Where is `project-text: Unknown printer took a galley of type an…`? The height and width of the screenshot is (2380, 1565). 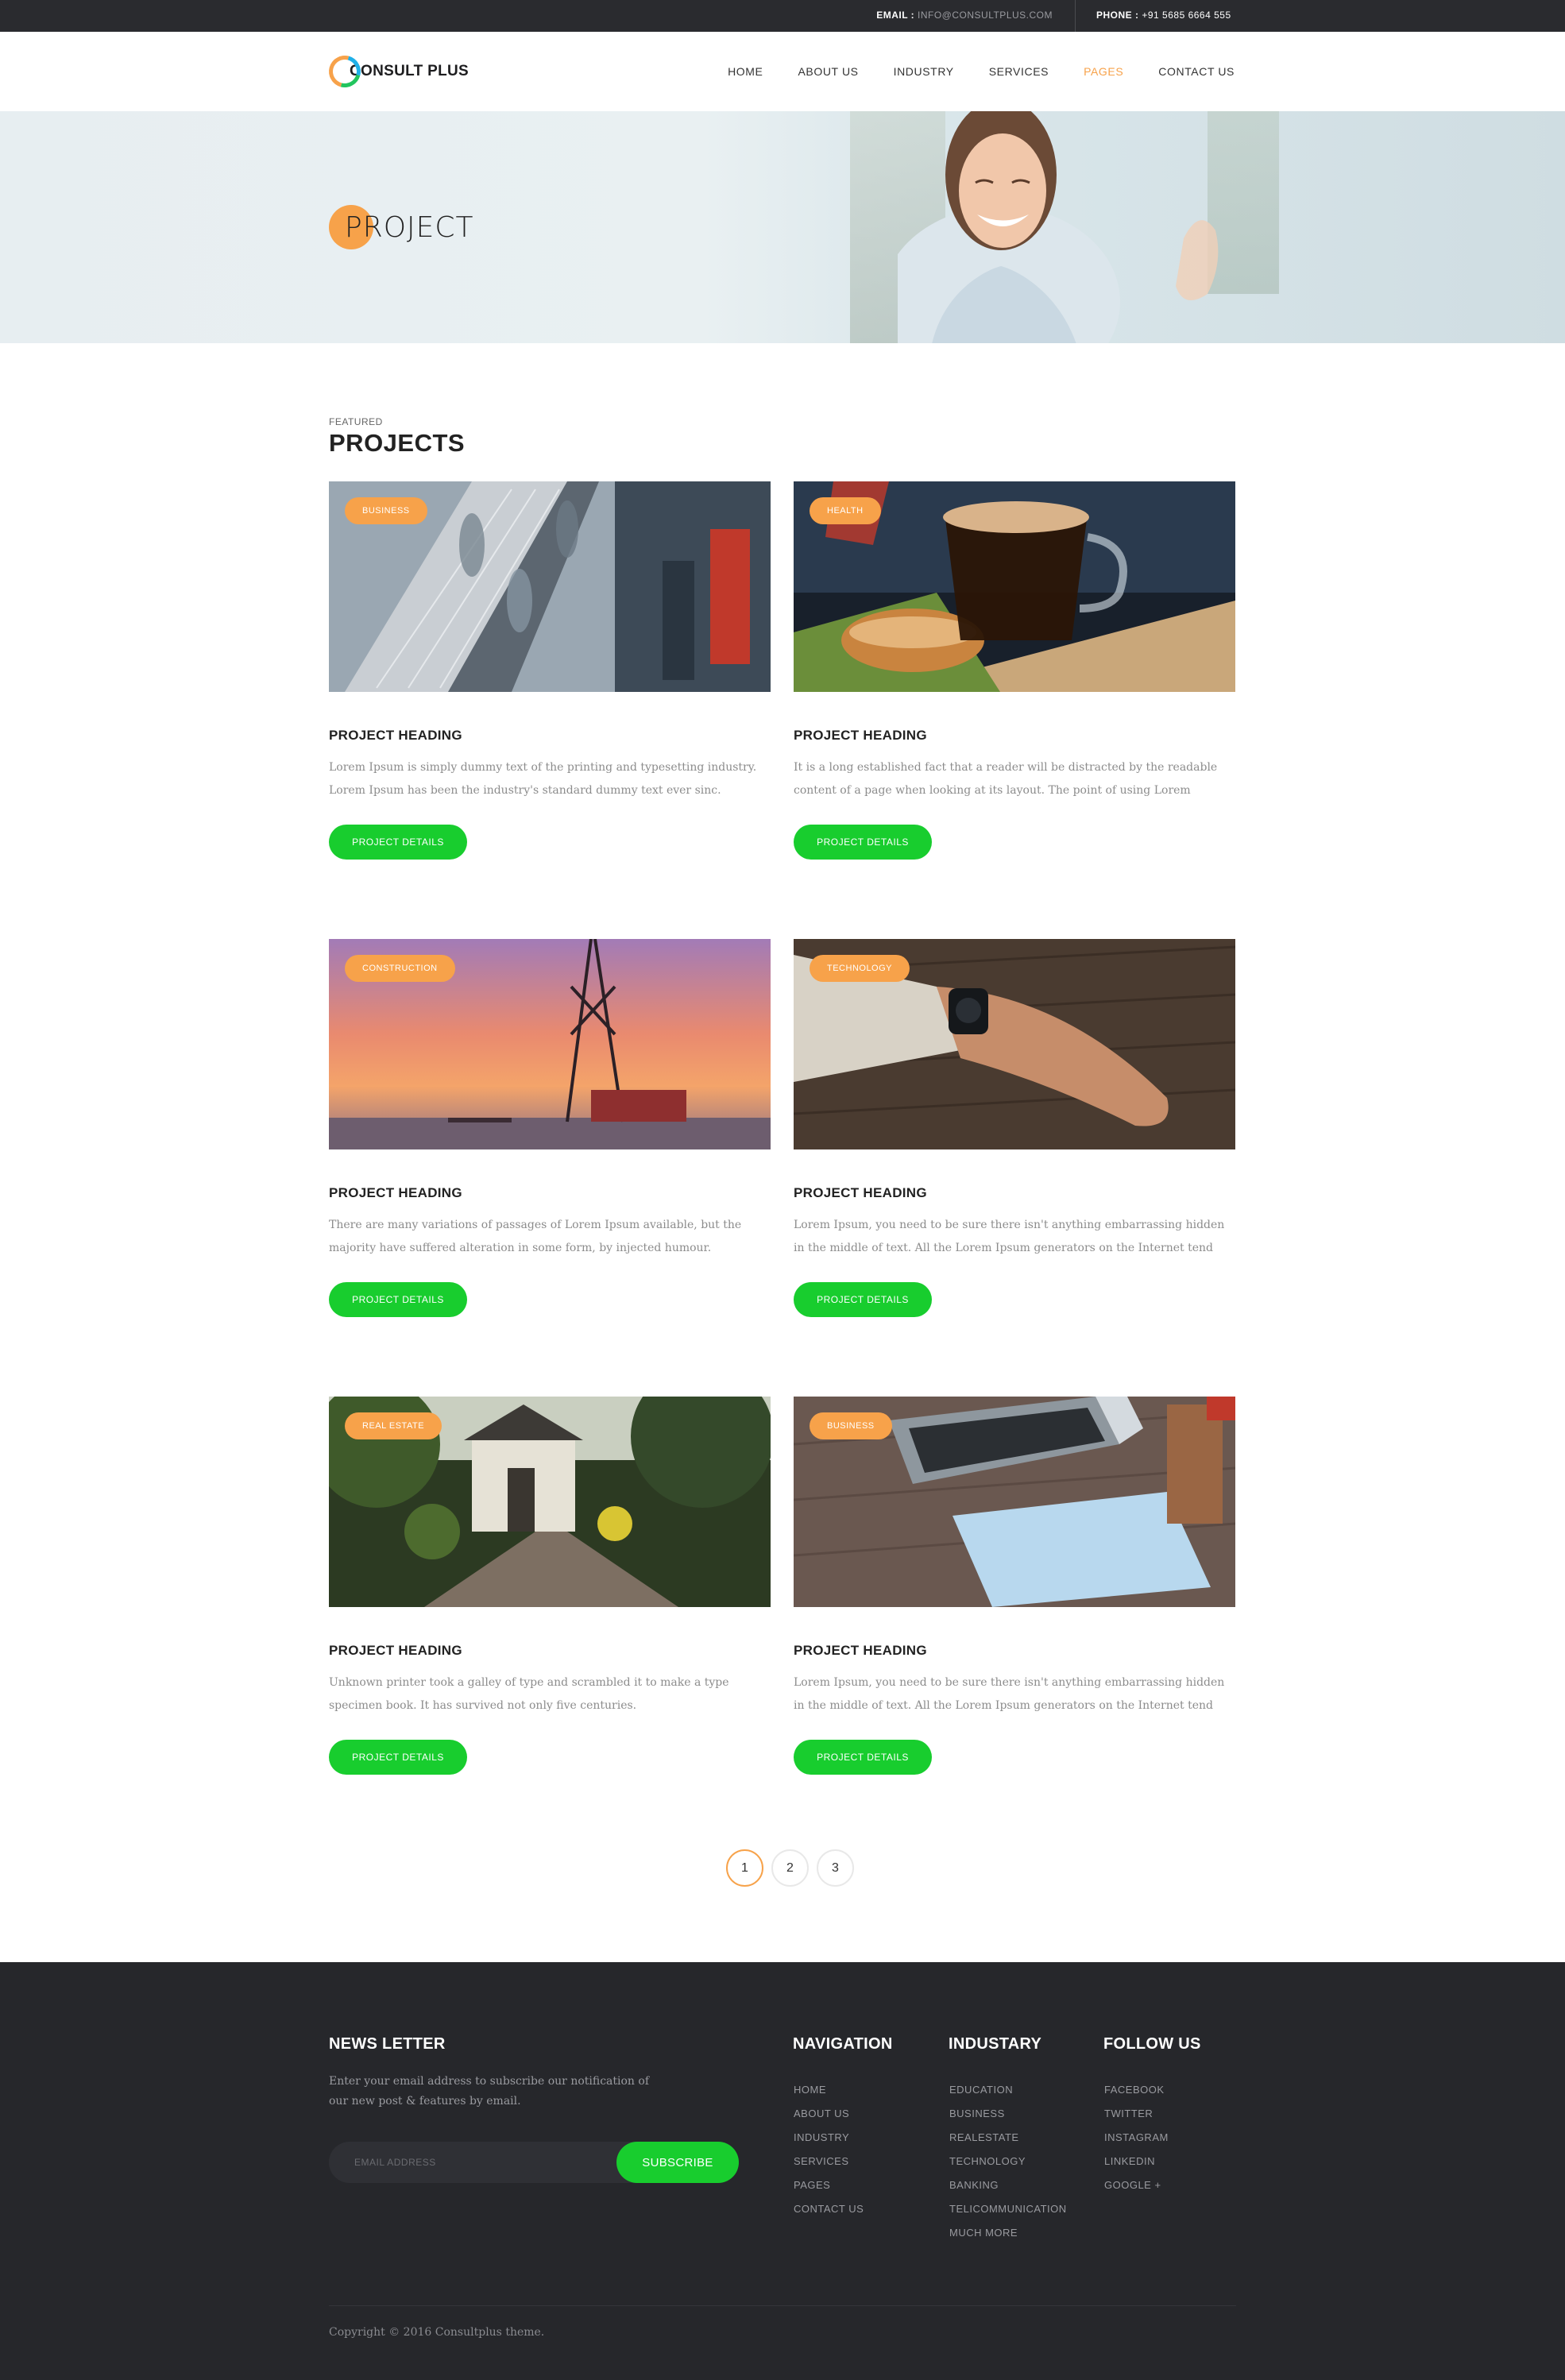 project-text: Unknown printer took a galley of type an… is located at coordinates (529, 1694).